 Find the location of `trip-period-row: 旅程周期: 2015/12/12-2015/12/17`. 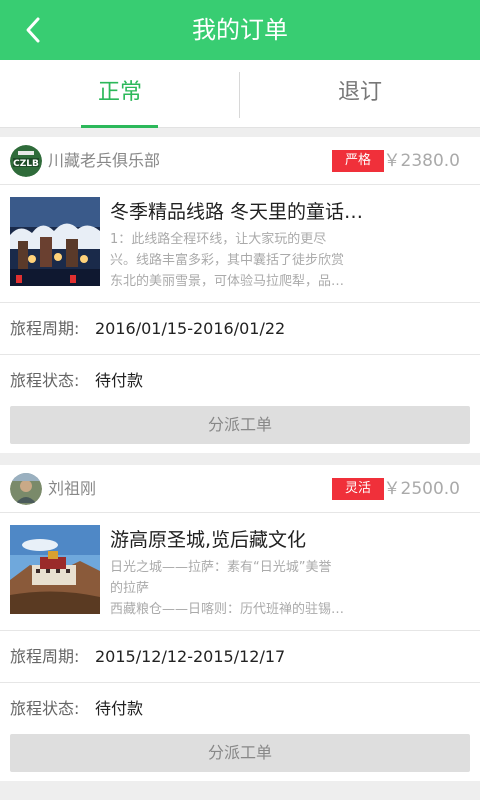

trip-period-row: 旅程周期: 2015/12/12-2015/12/17 is located at coordinates (240, 657).